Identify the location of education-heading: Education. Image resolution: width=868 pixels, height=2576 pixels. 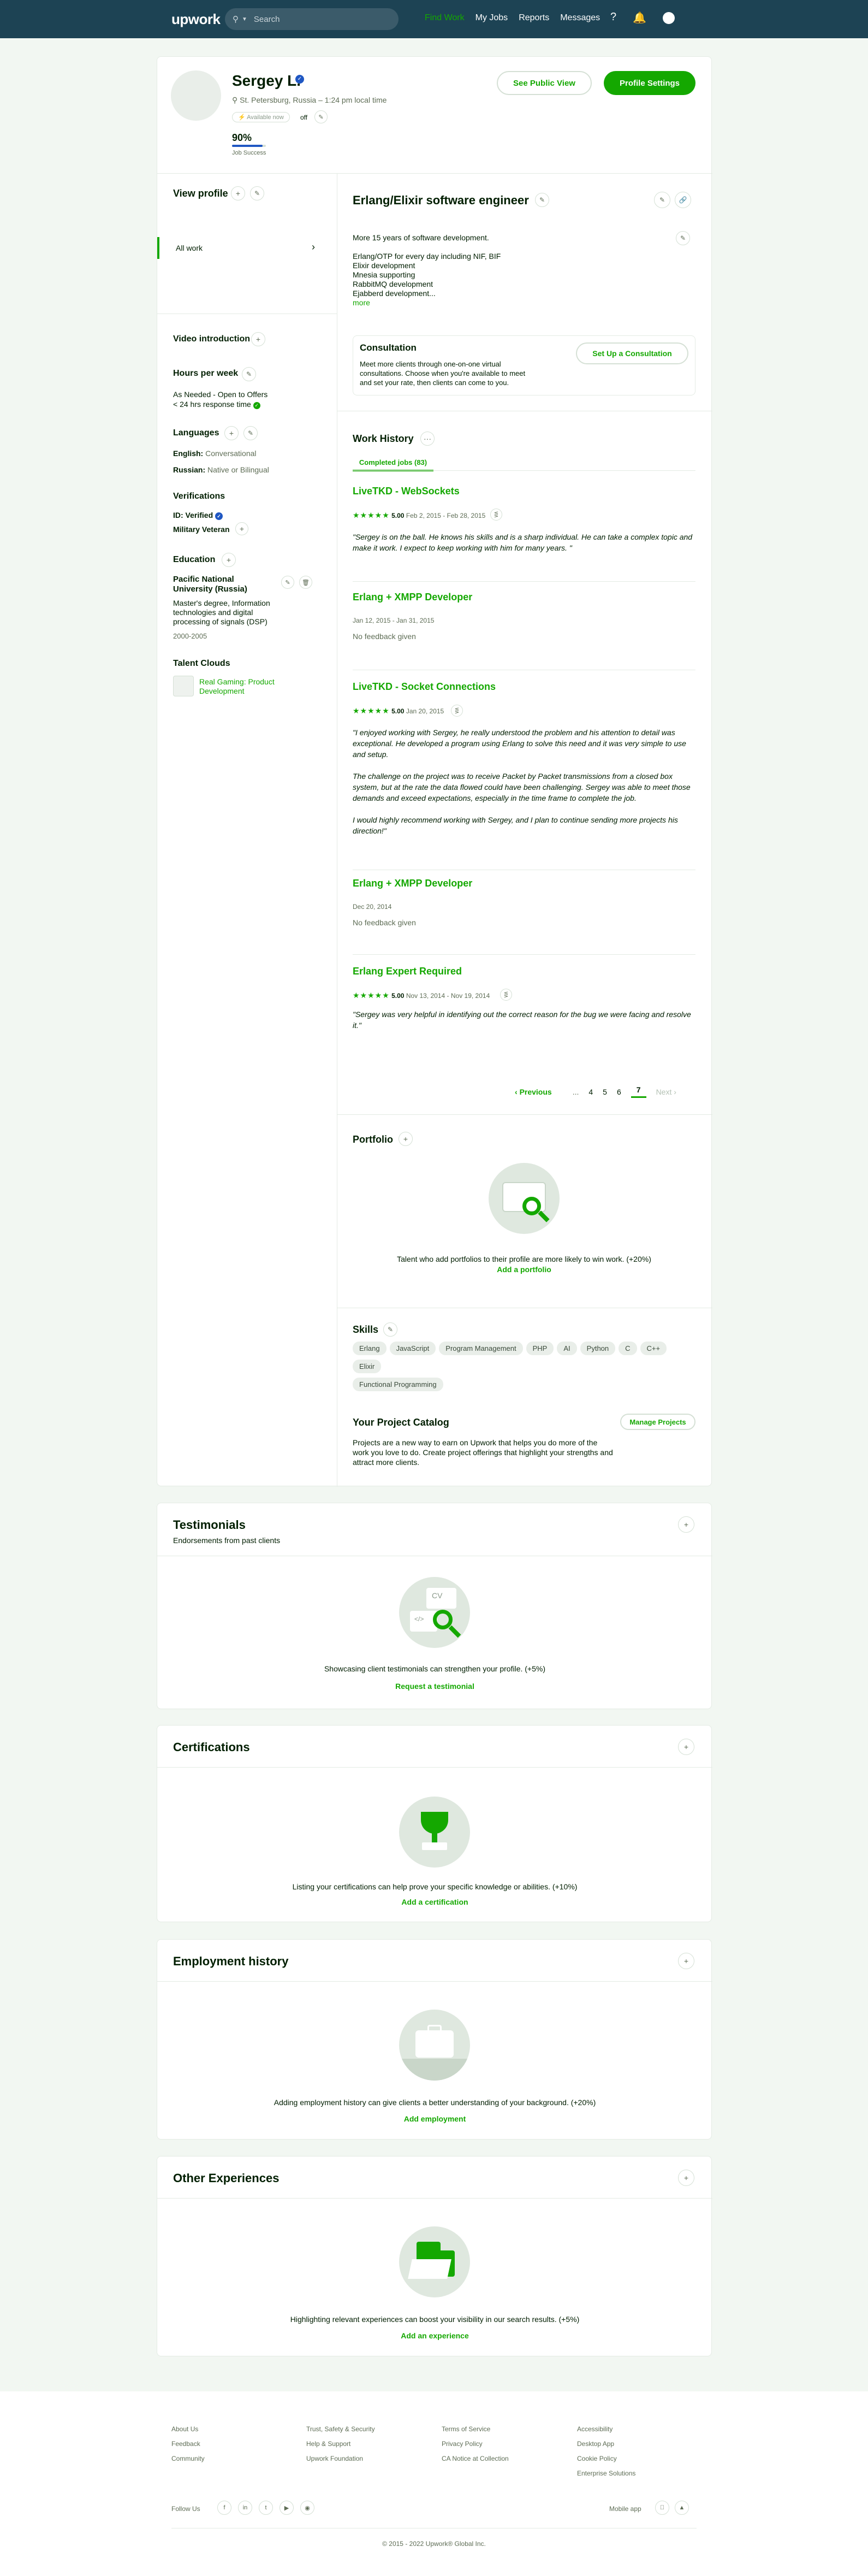
(194, 559).